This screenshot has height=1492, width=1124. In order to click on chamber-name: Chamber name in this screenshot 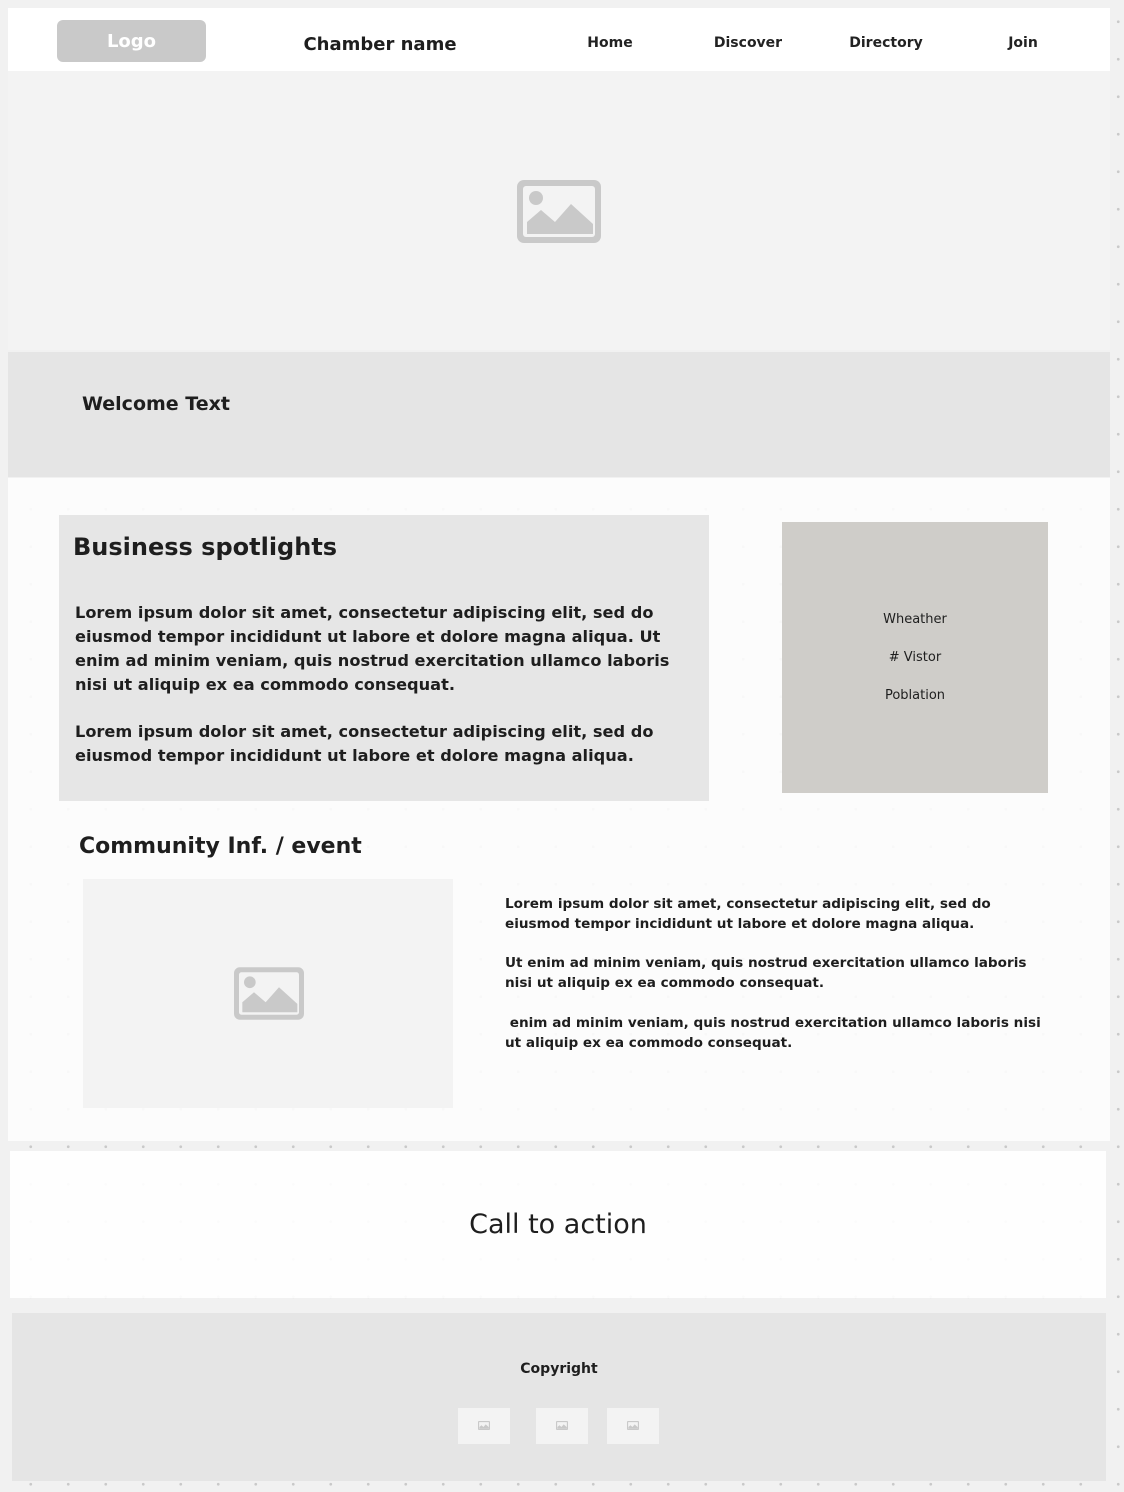, I will do `click(380, 44)`.